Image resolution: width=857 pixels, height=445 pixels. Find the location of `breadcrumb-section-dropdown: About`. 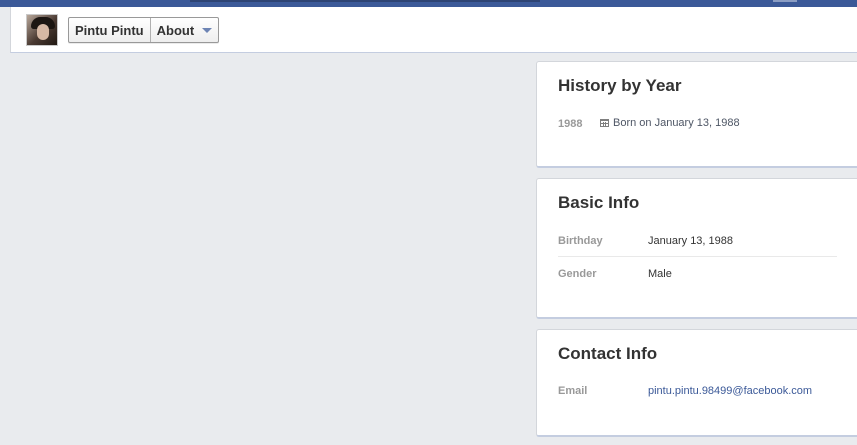

breadcrumb-section-dropdown: About is located at coordinates (185, 30).